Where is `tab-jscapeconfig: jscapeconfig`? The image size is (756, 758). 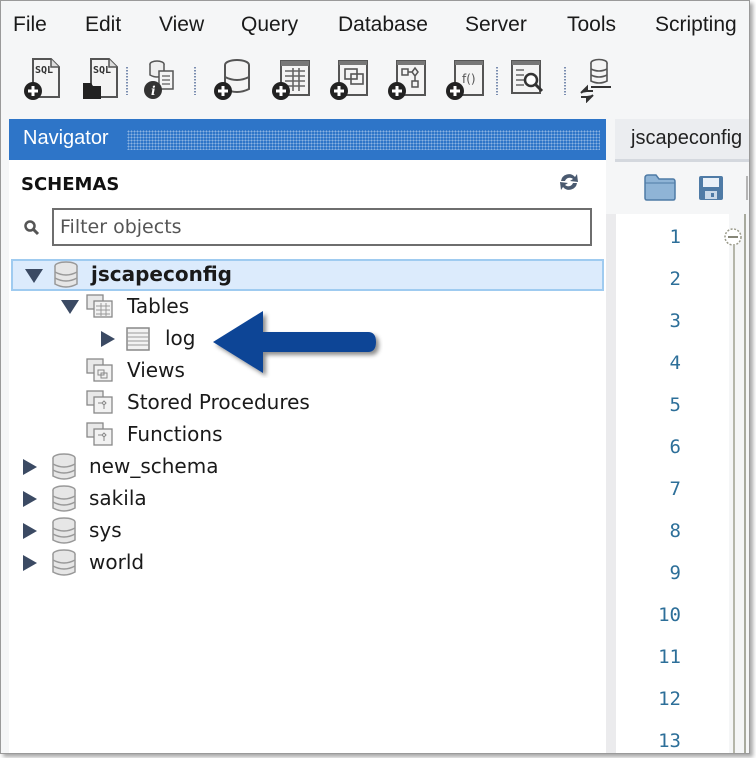
tab-jscapeconfig: jscapeconfig is located at coordinates (686, 138).